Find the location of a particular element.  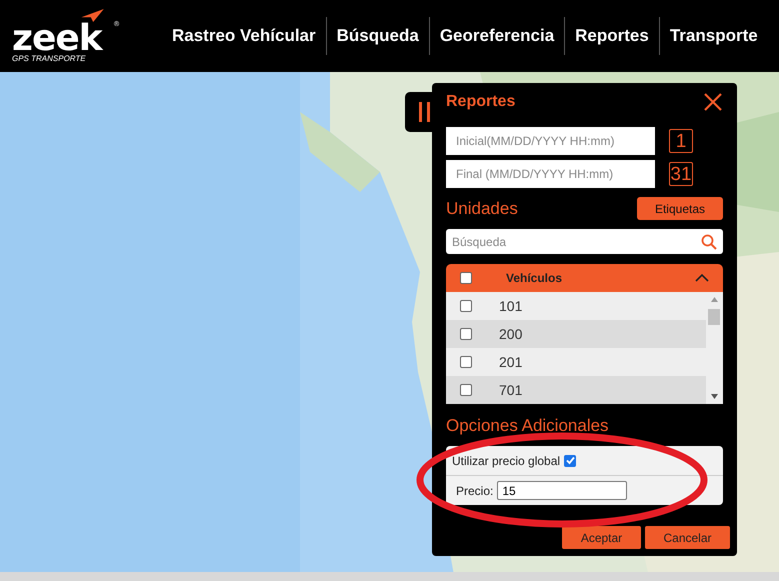

panel-title: Reportes is located at coordinates (481, 102).